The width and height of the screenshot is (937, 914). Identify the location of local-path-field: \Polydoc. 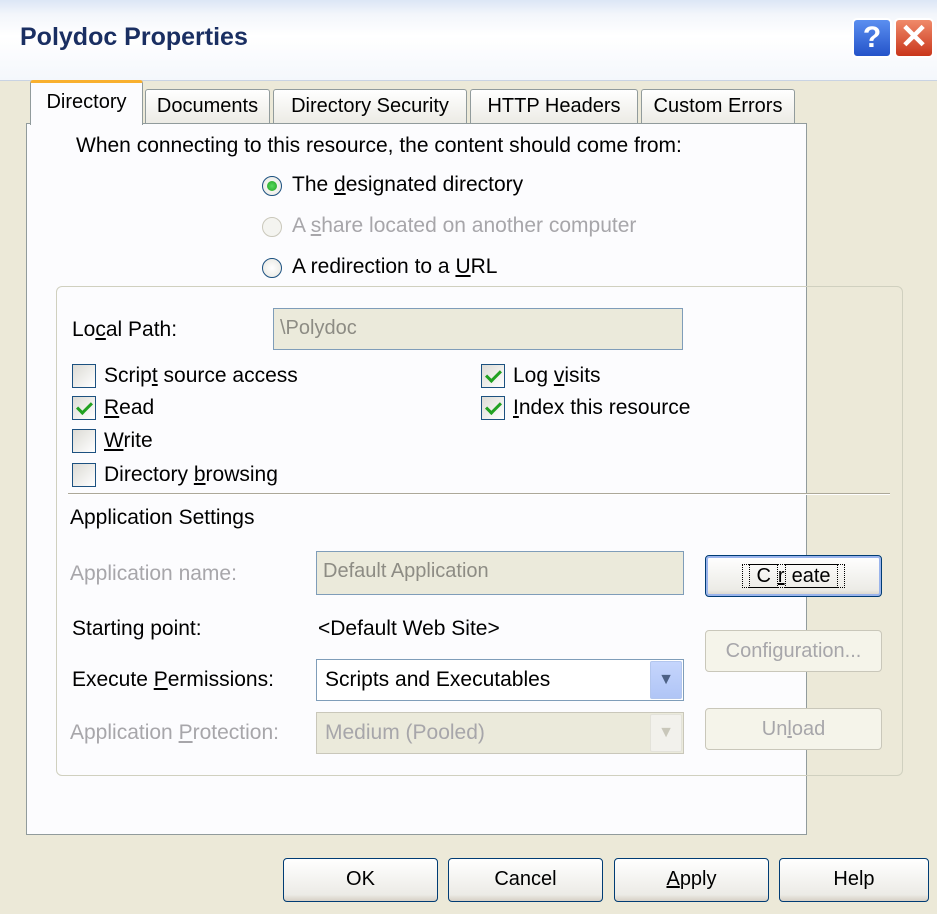
(478, 329).